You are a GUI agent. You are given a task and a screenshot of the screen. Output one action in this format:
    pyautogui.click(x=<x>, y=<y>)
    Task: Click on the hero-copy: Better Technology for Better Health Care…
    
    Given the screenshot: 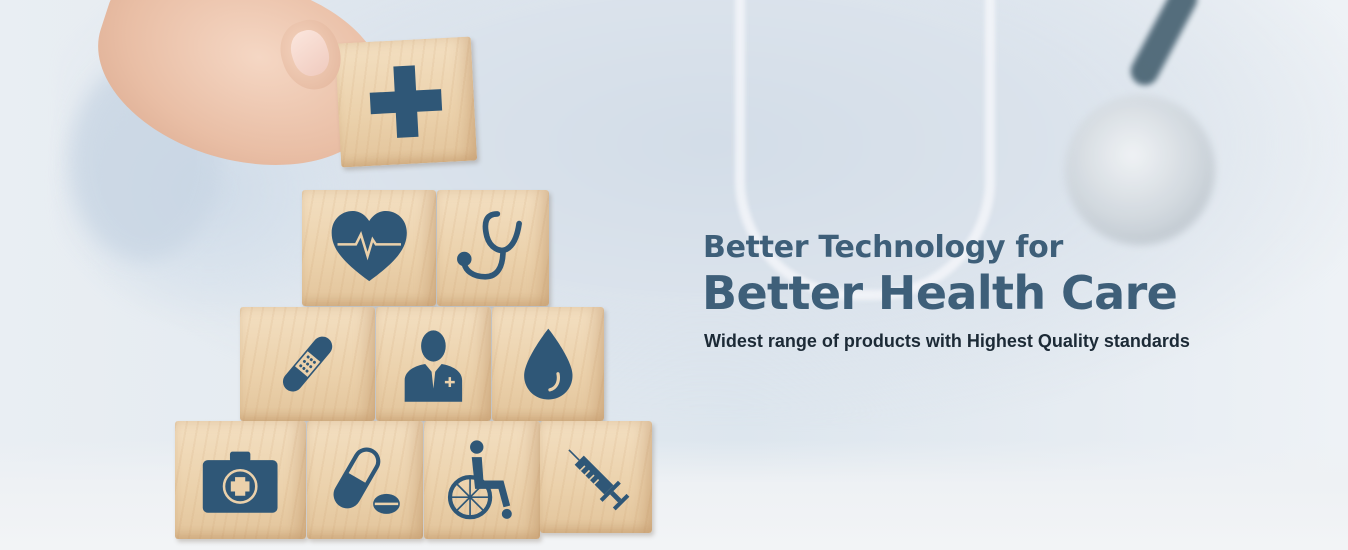 What is the action you would take?
    pyautogui.click(x=946, y=291)
    